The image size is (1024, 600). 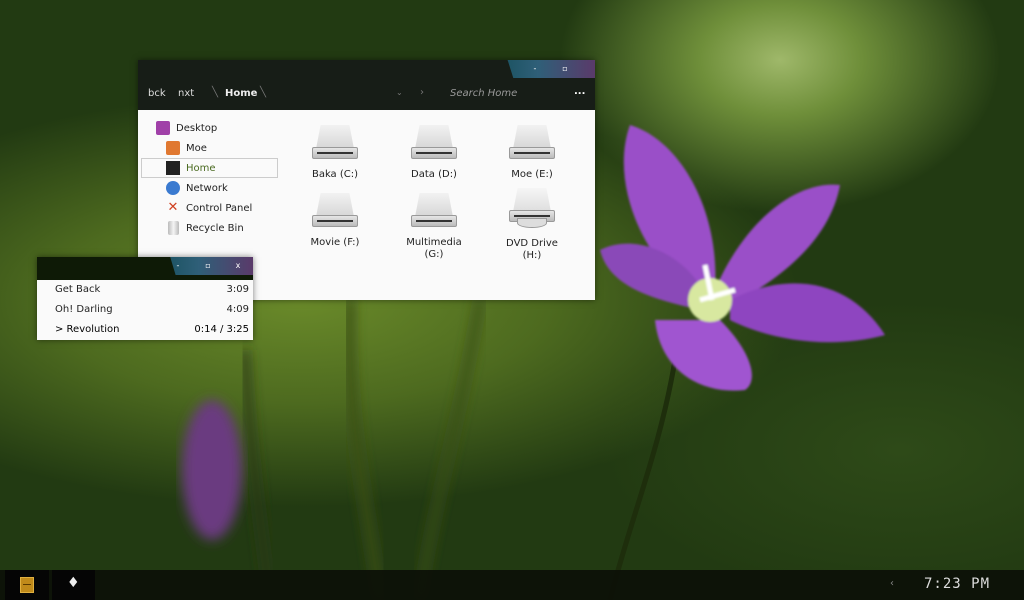 What do you see at coordinates (241, 93) in the screenshot?
I see `breadcrumb-home: Home` at bounding box center [241, 93].